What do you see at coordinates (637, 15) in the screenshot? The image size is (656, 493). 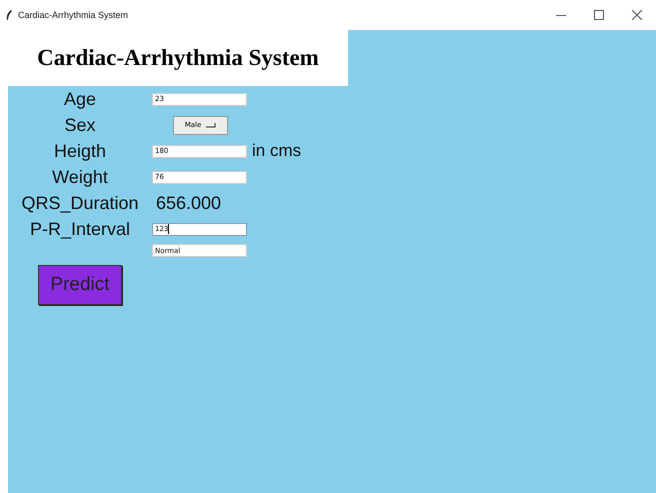 I see `close-icon` at bounding box center [637, 15].